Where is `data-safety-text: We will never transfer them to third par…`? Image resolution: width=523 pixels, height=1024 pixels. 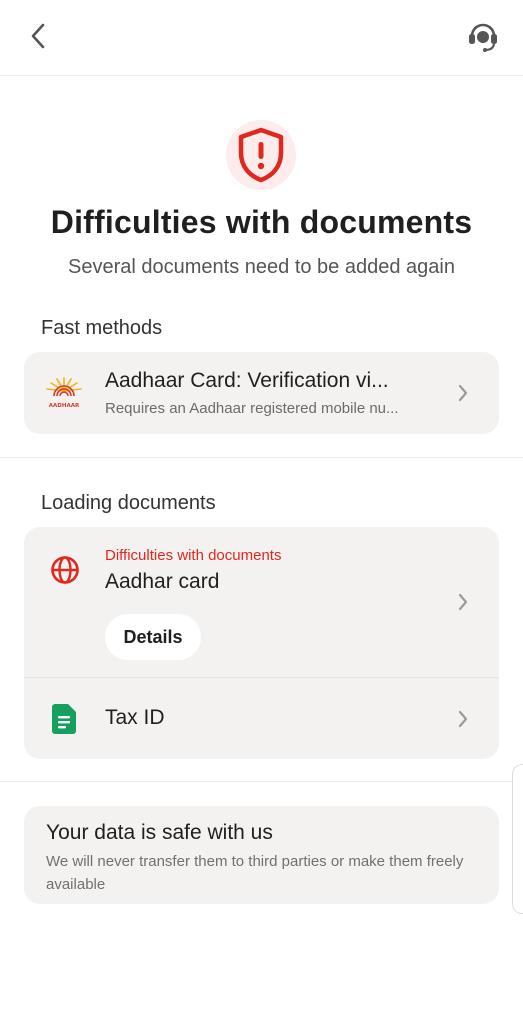
data-safety-text: We will never transfer them to third par… is located at coordinates (255, 873).